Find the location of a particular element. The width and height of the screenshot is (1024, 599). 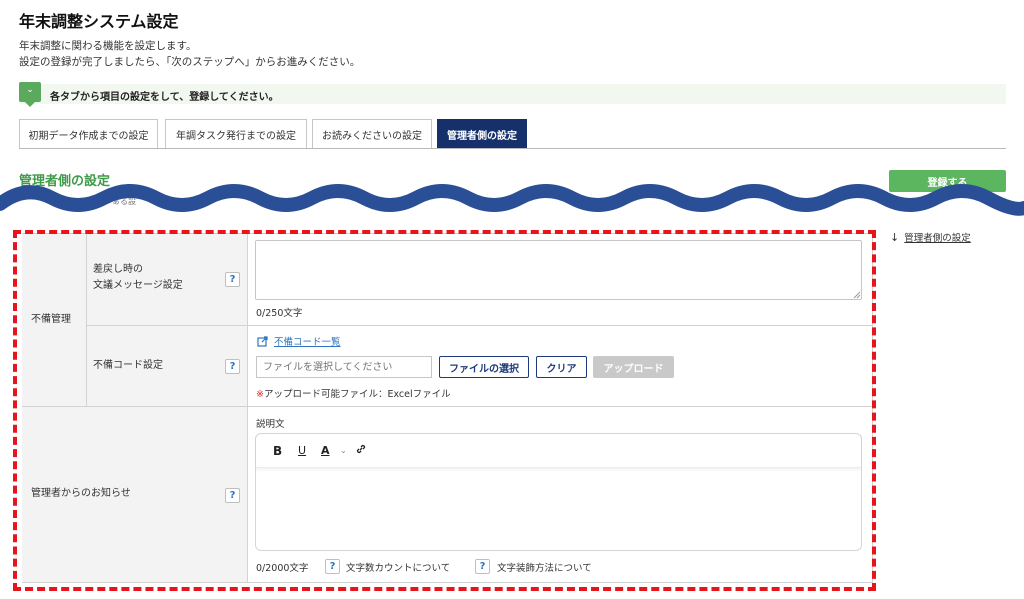

arrow-down-icon: ↓ is located at coordinates (895, 237).